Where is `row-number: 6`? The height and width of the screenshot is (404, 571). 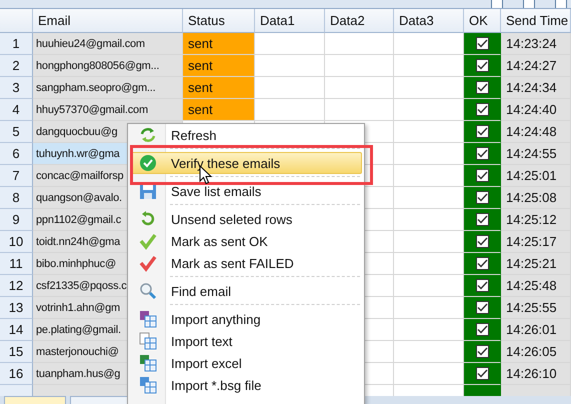
row-number: 6 is located at coordinates (16, 154).